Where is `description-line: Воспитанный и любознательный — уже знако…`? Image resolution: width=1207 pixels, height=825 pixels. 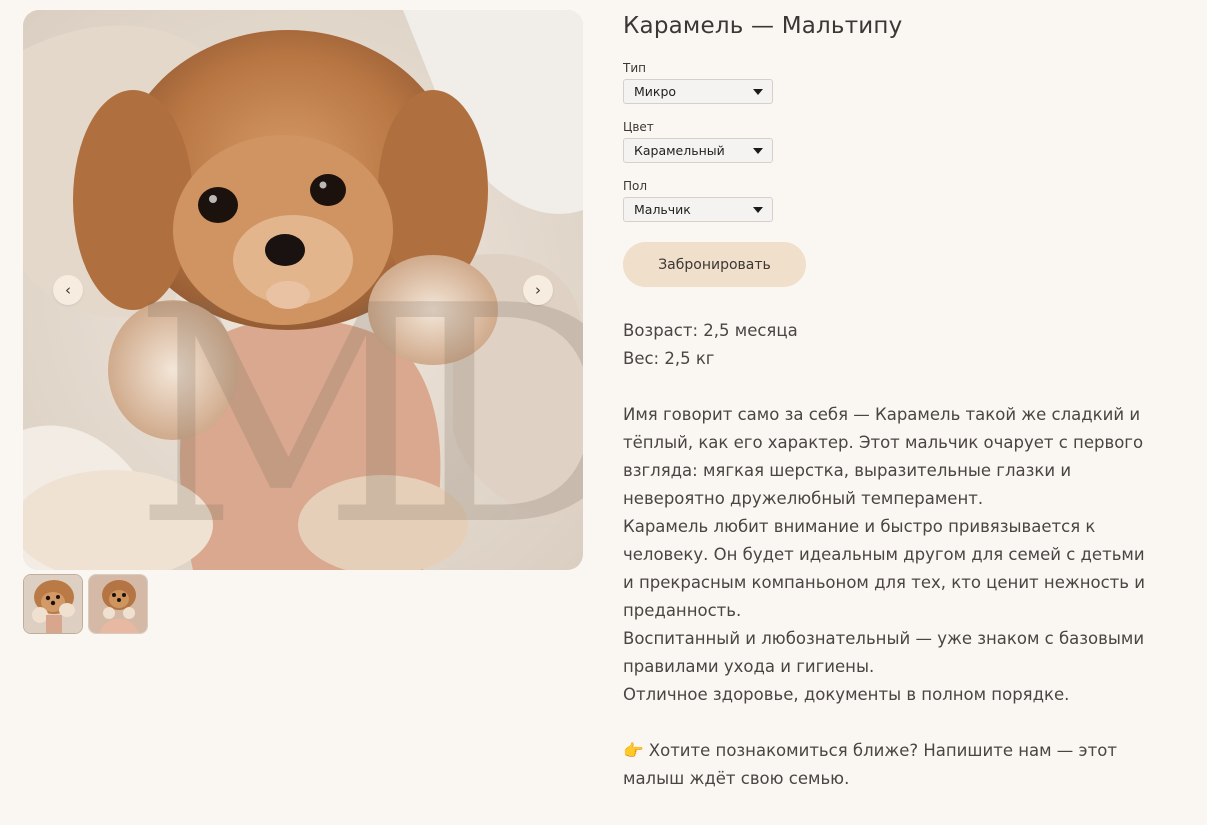 description-line: Воспитанный и любознательный — уже знако… is located at coordinates (884, 638).